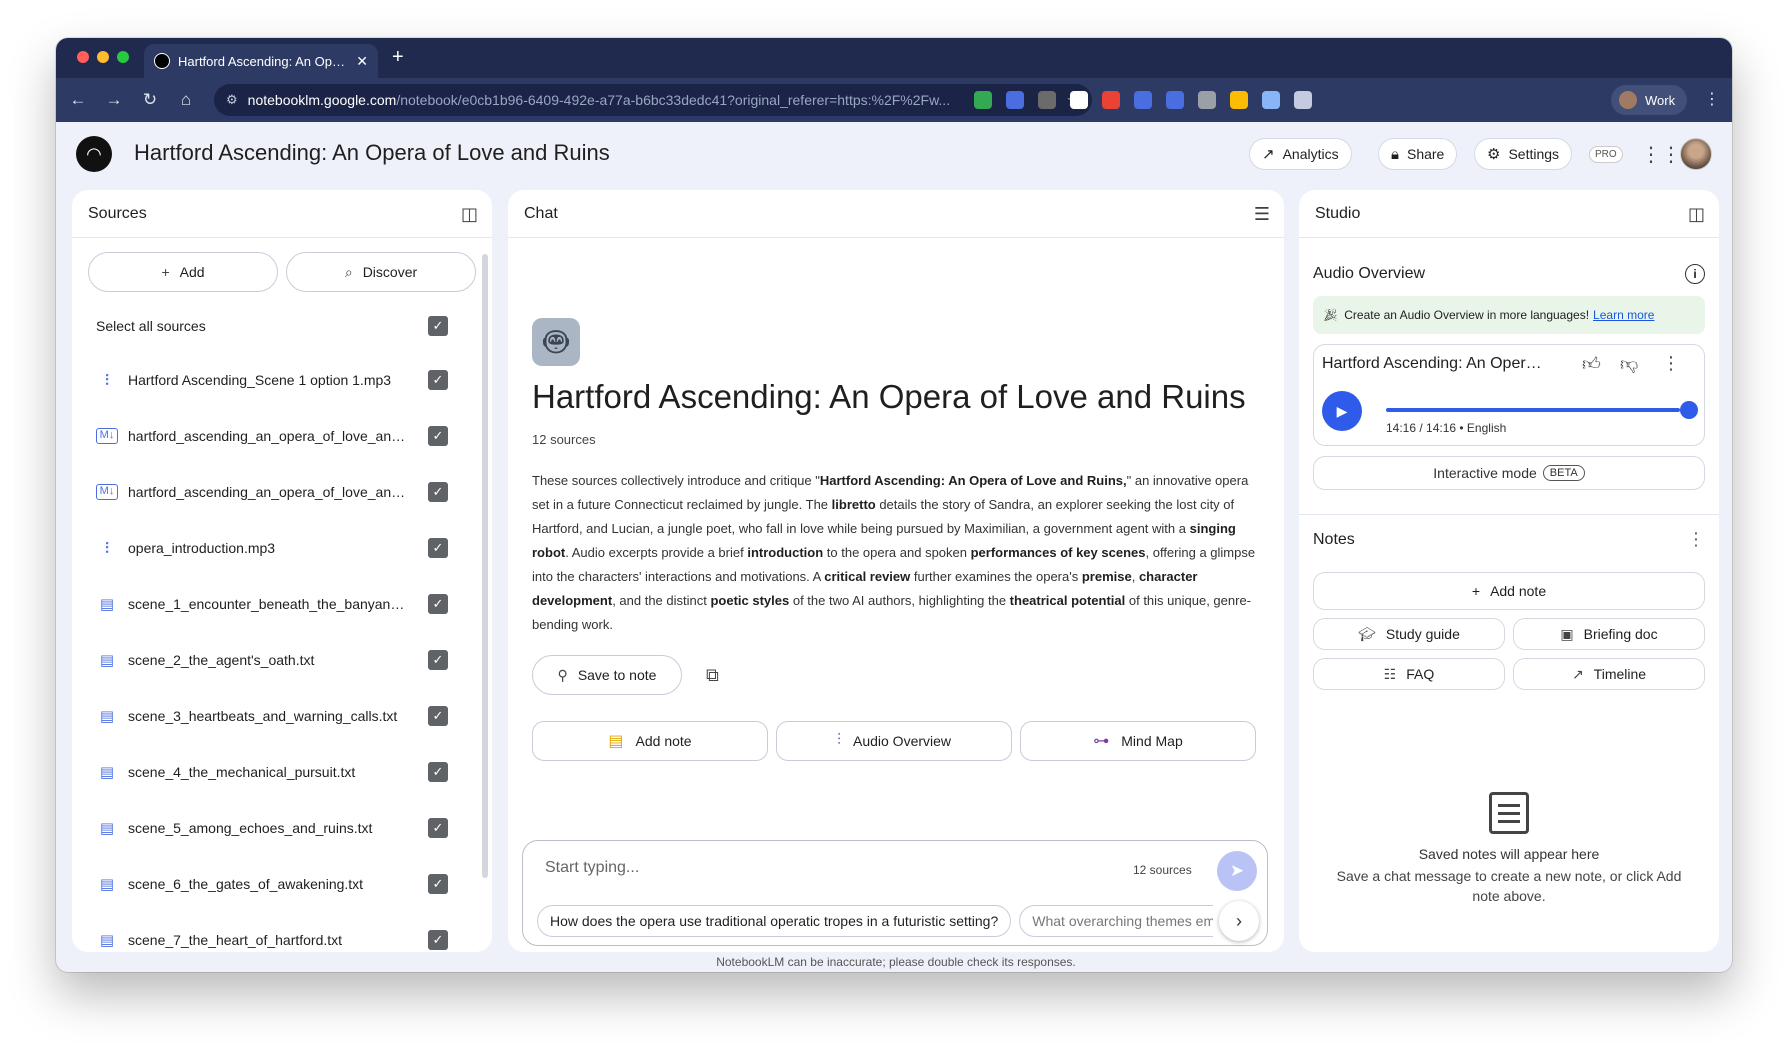  Describe the element at coordinates (362, 61) in the screenshot. I see `tab-close-icon: ✕` at that location.